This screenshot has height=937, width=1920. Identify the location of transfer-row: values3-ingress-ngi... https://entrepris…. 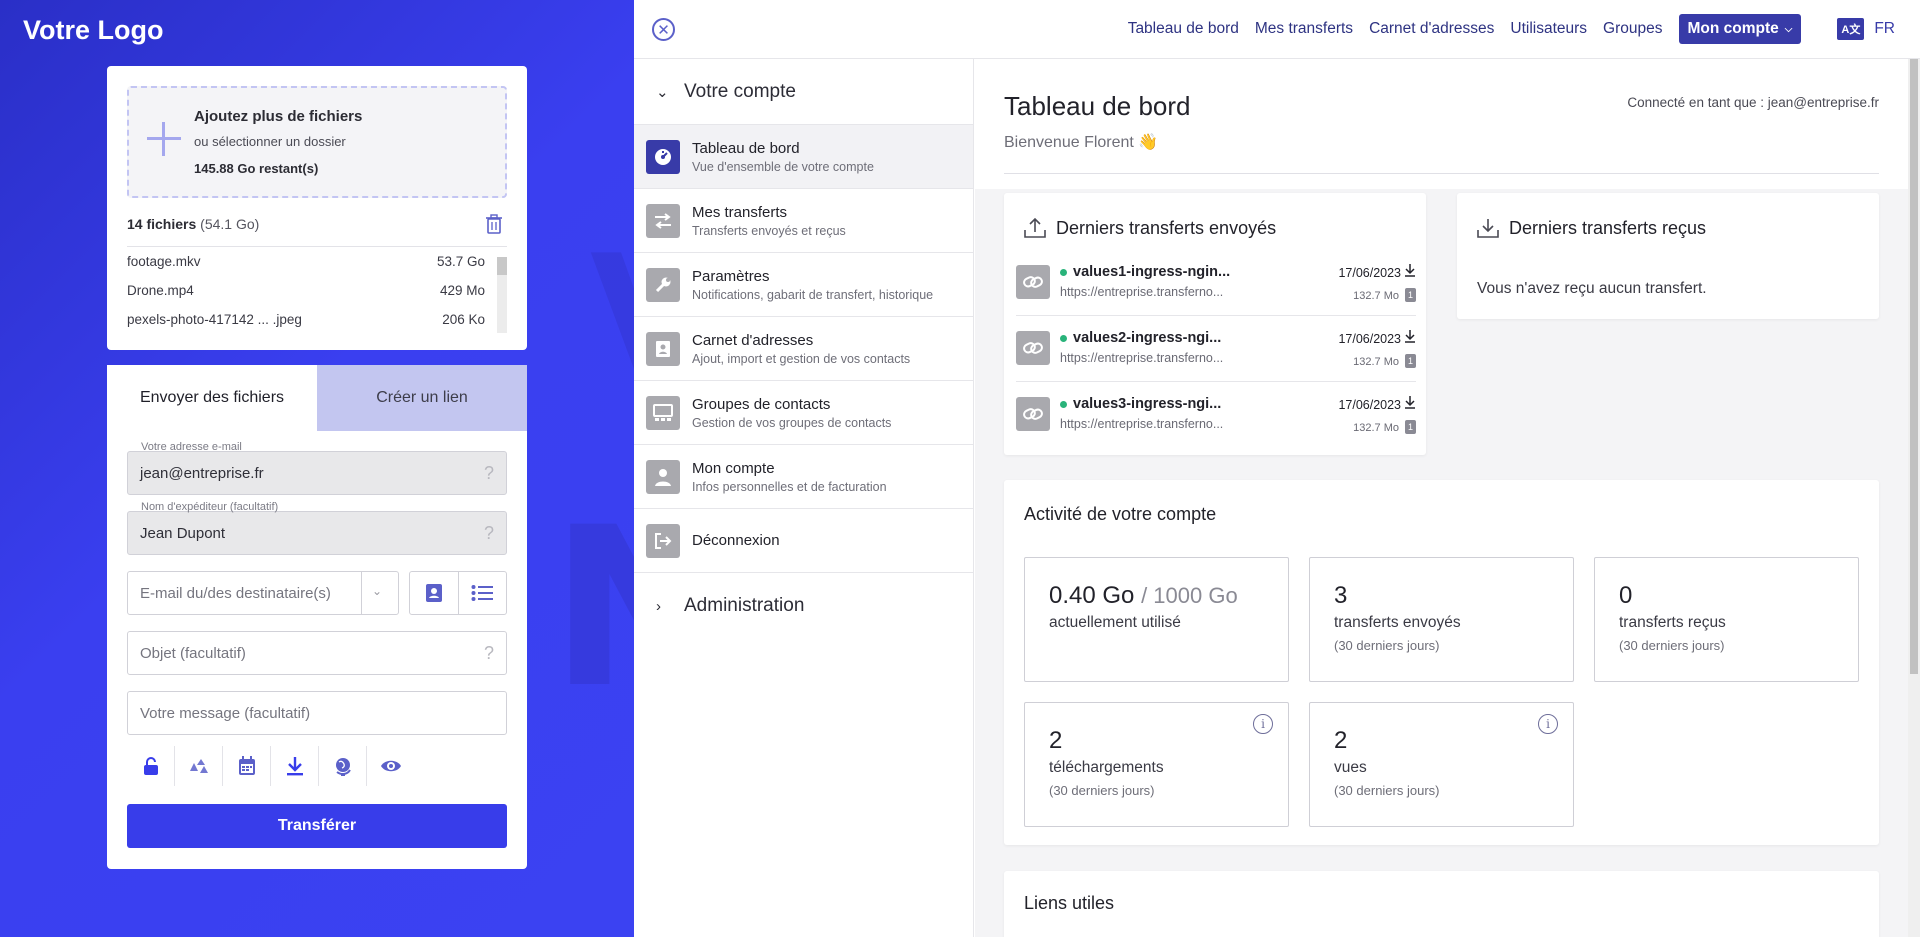
(1216, 415).